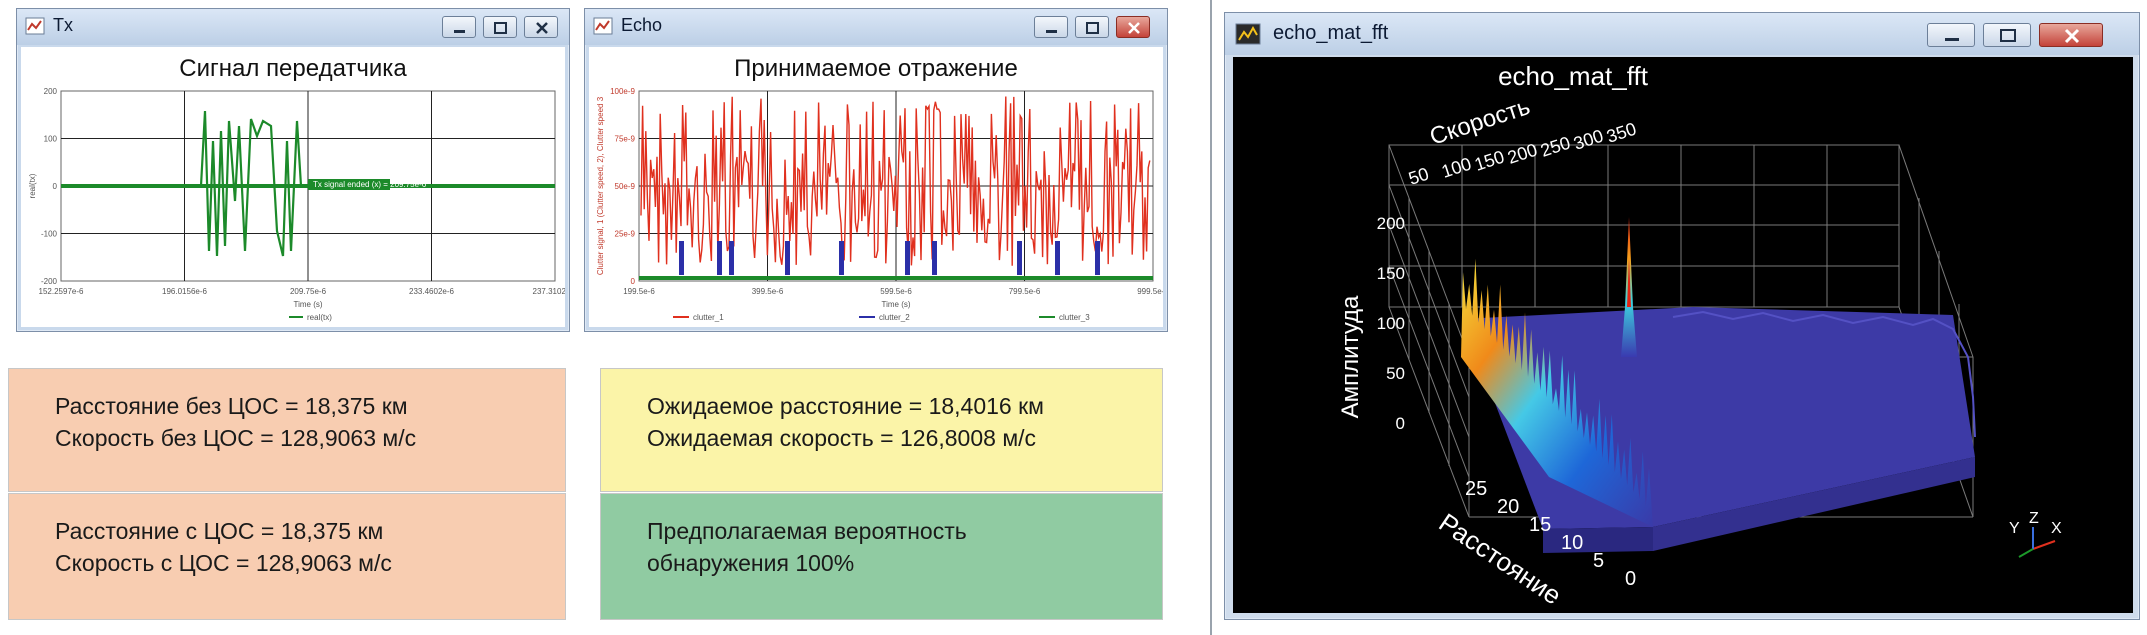 Image resolution: width=2147 pixels, height=635 pixels. I want to click on tx-x-tick: 237.3102e-6, so click(549, 291).